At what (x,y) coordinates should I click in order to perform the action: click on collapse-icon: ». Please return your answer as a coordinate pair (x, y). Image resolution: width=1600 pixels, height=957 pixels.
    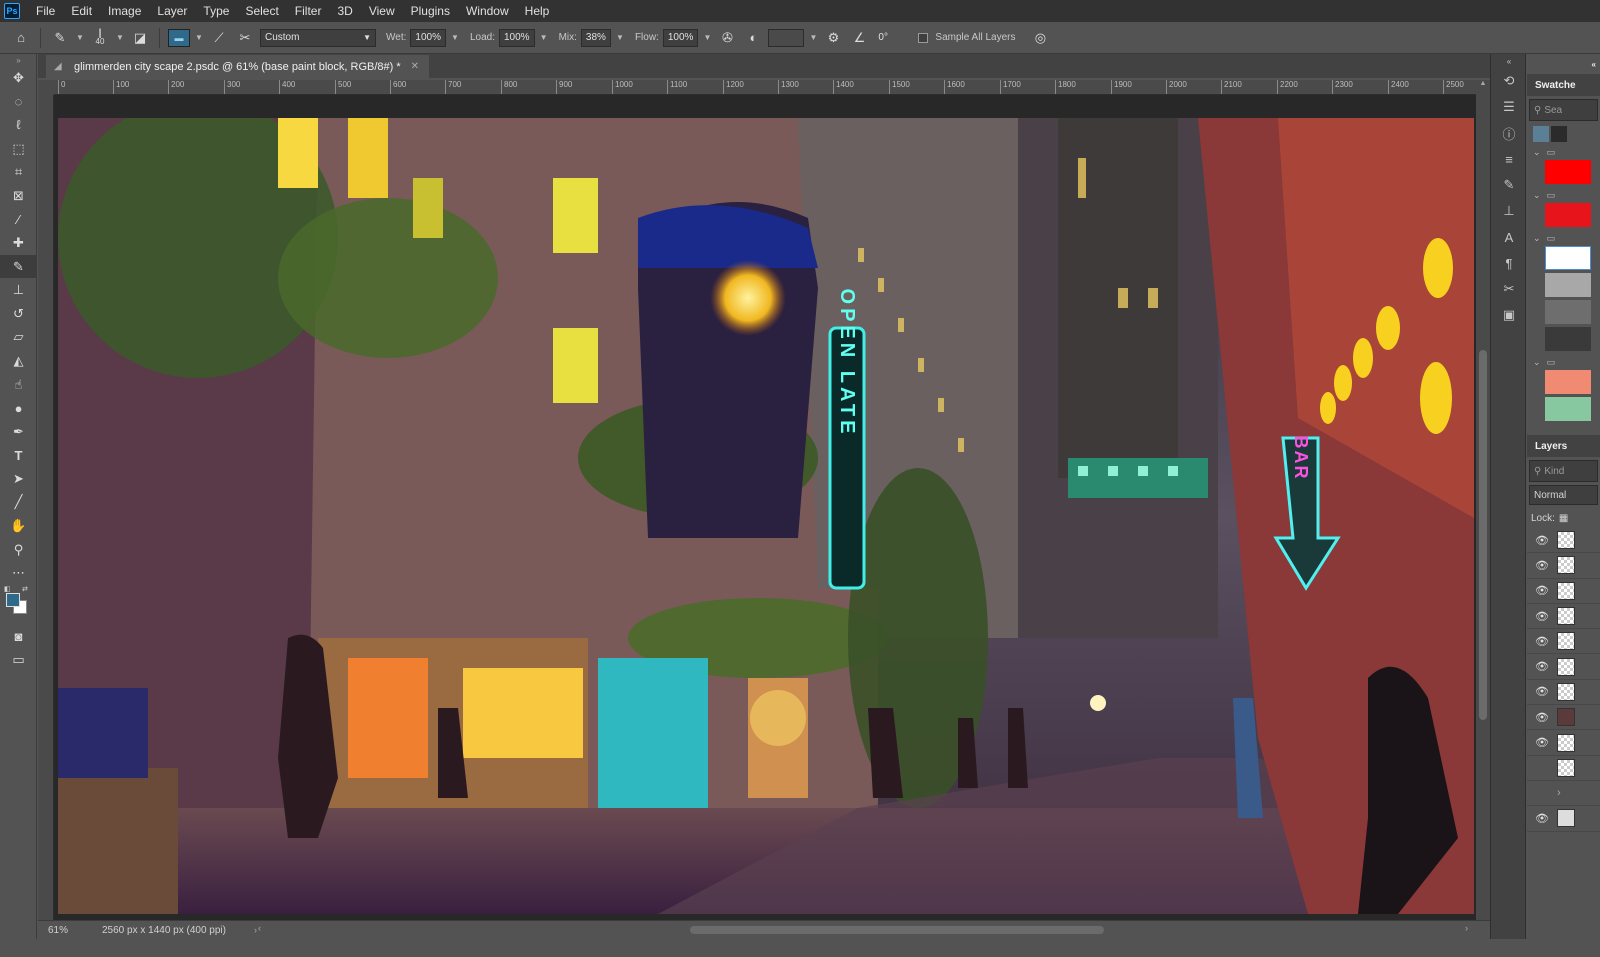
    Looking at the image, I should click on (18, 60).